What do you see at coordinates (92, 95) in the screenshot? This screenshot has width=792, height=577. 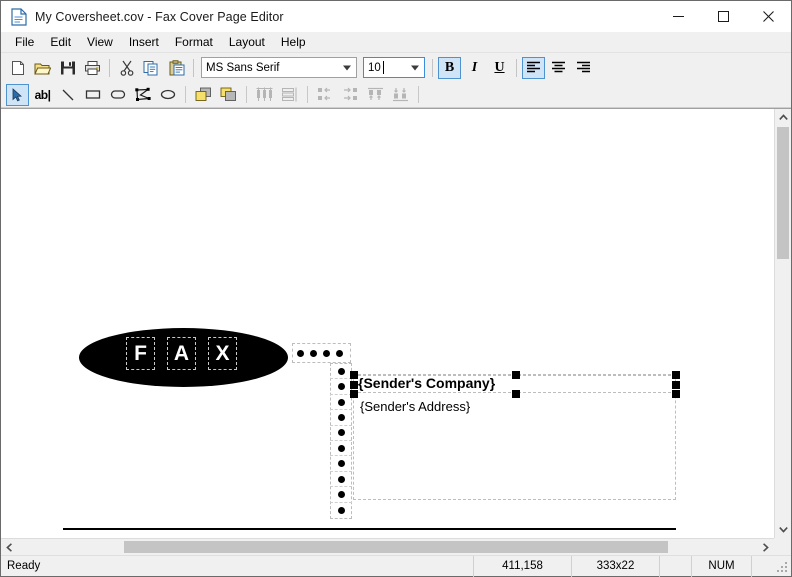 I see `rectangle-tool-button` at bounding box center [92, 95].